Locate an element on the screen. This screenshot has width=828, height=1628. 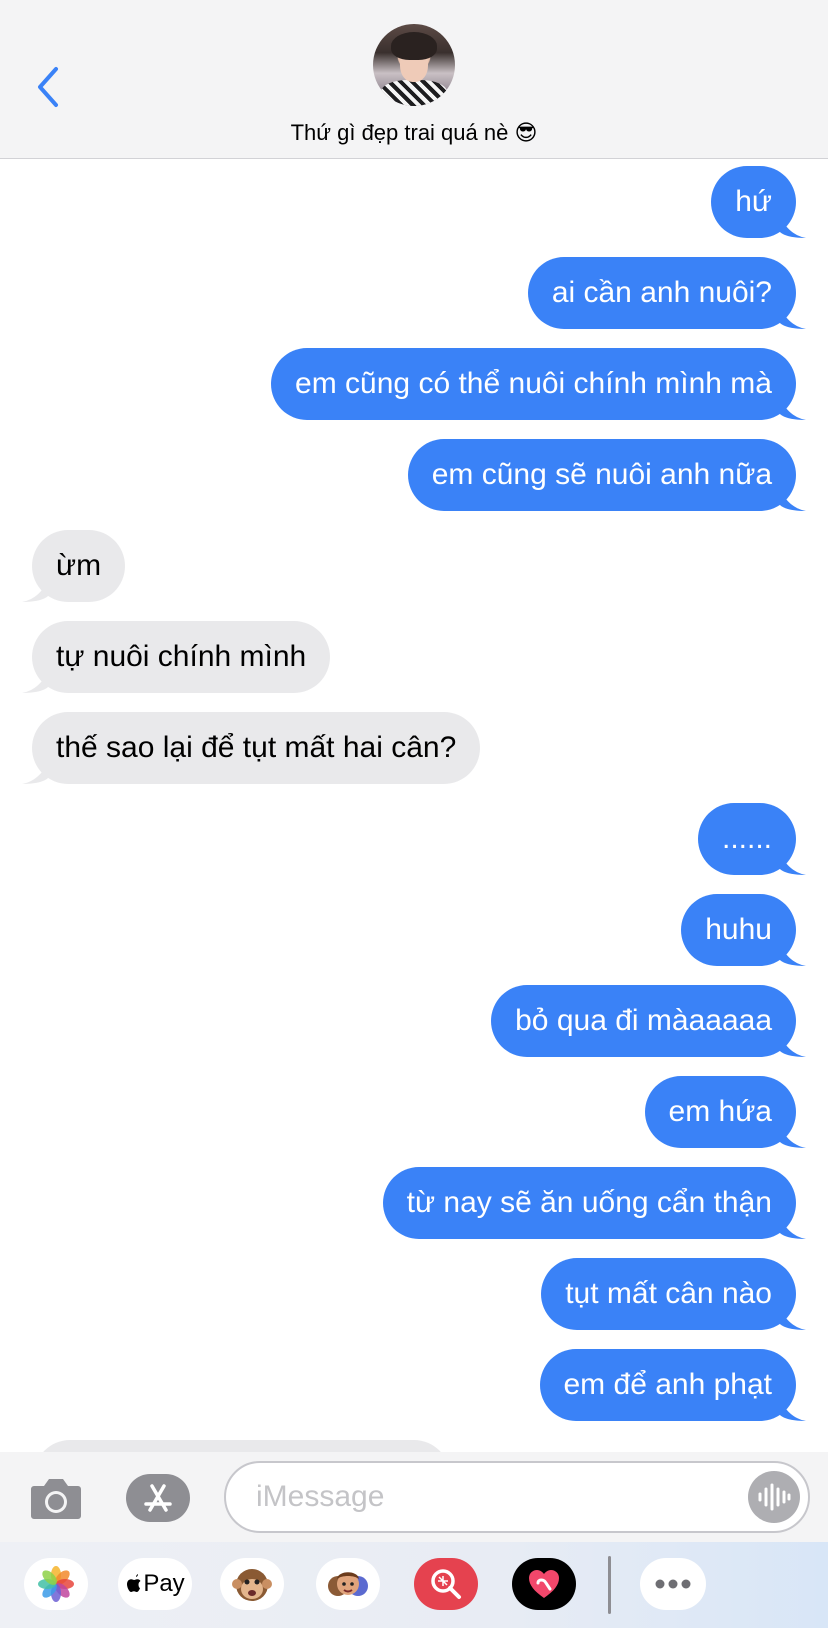
message-bubble-sent: huhu is located at coordinates (743, 930).